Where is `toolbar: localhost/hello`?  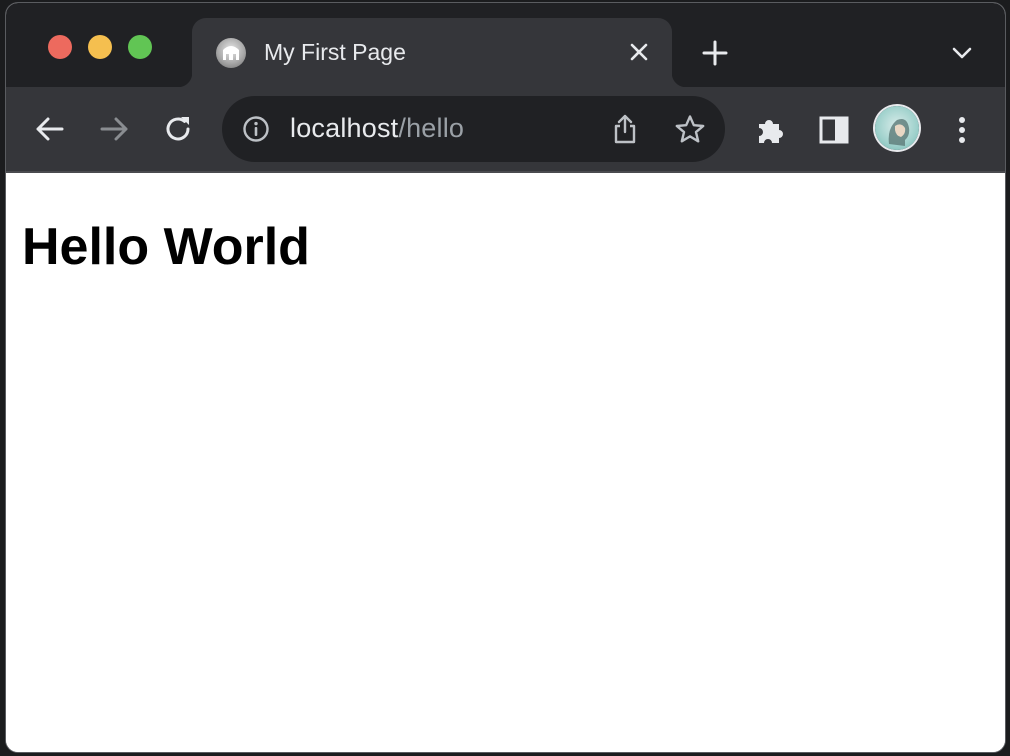
toolbar: localhost/hello is located at coordinates (505, 130).